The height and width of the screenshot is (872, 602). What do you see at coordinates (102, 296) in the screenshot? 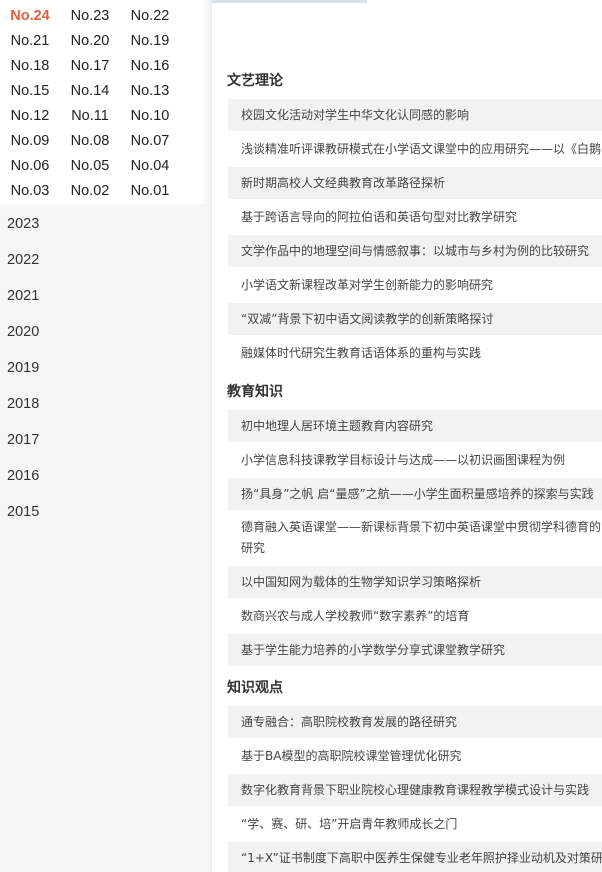
I see `year-link: 2021` at bounding box center [102, 296].